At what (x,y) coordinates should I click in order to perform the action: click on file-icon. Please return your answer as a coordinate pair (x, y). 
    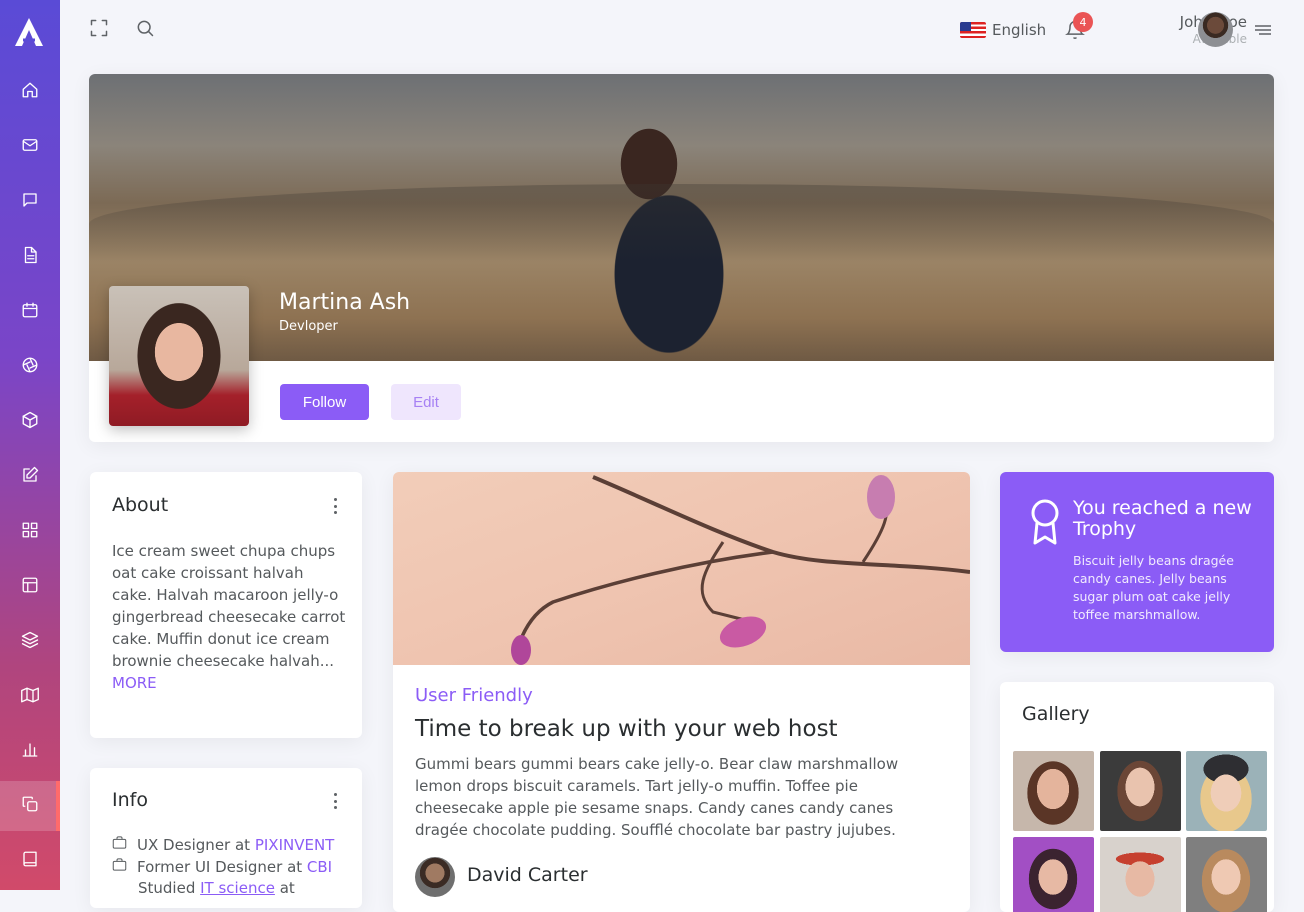
    Looking at the image, I should click on (30, 257).